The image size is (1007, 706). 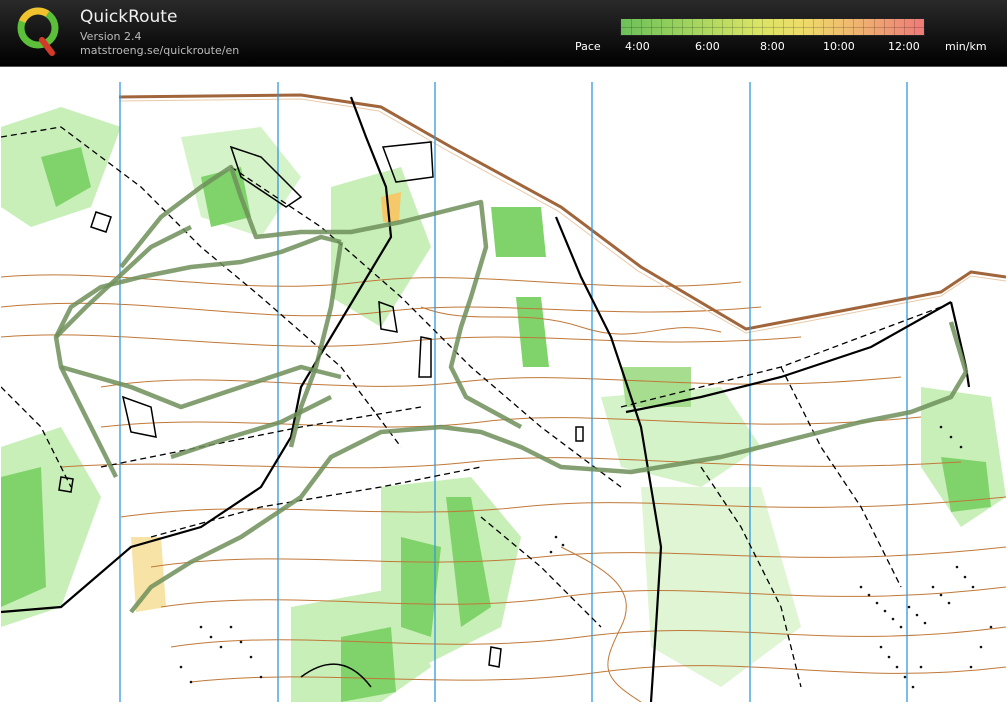 I want to click on app-url: matstroeng.se/quickroute/en, so click(x=159, y=50).